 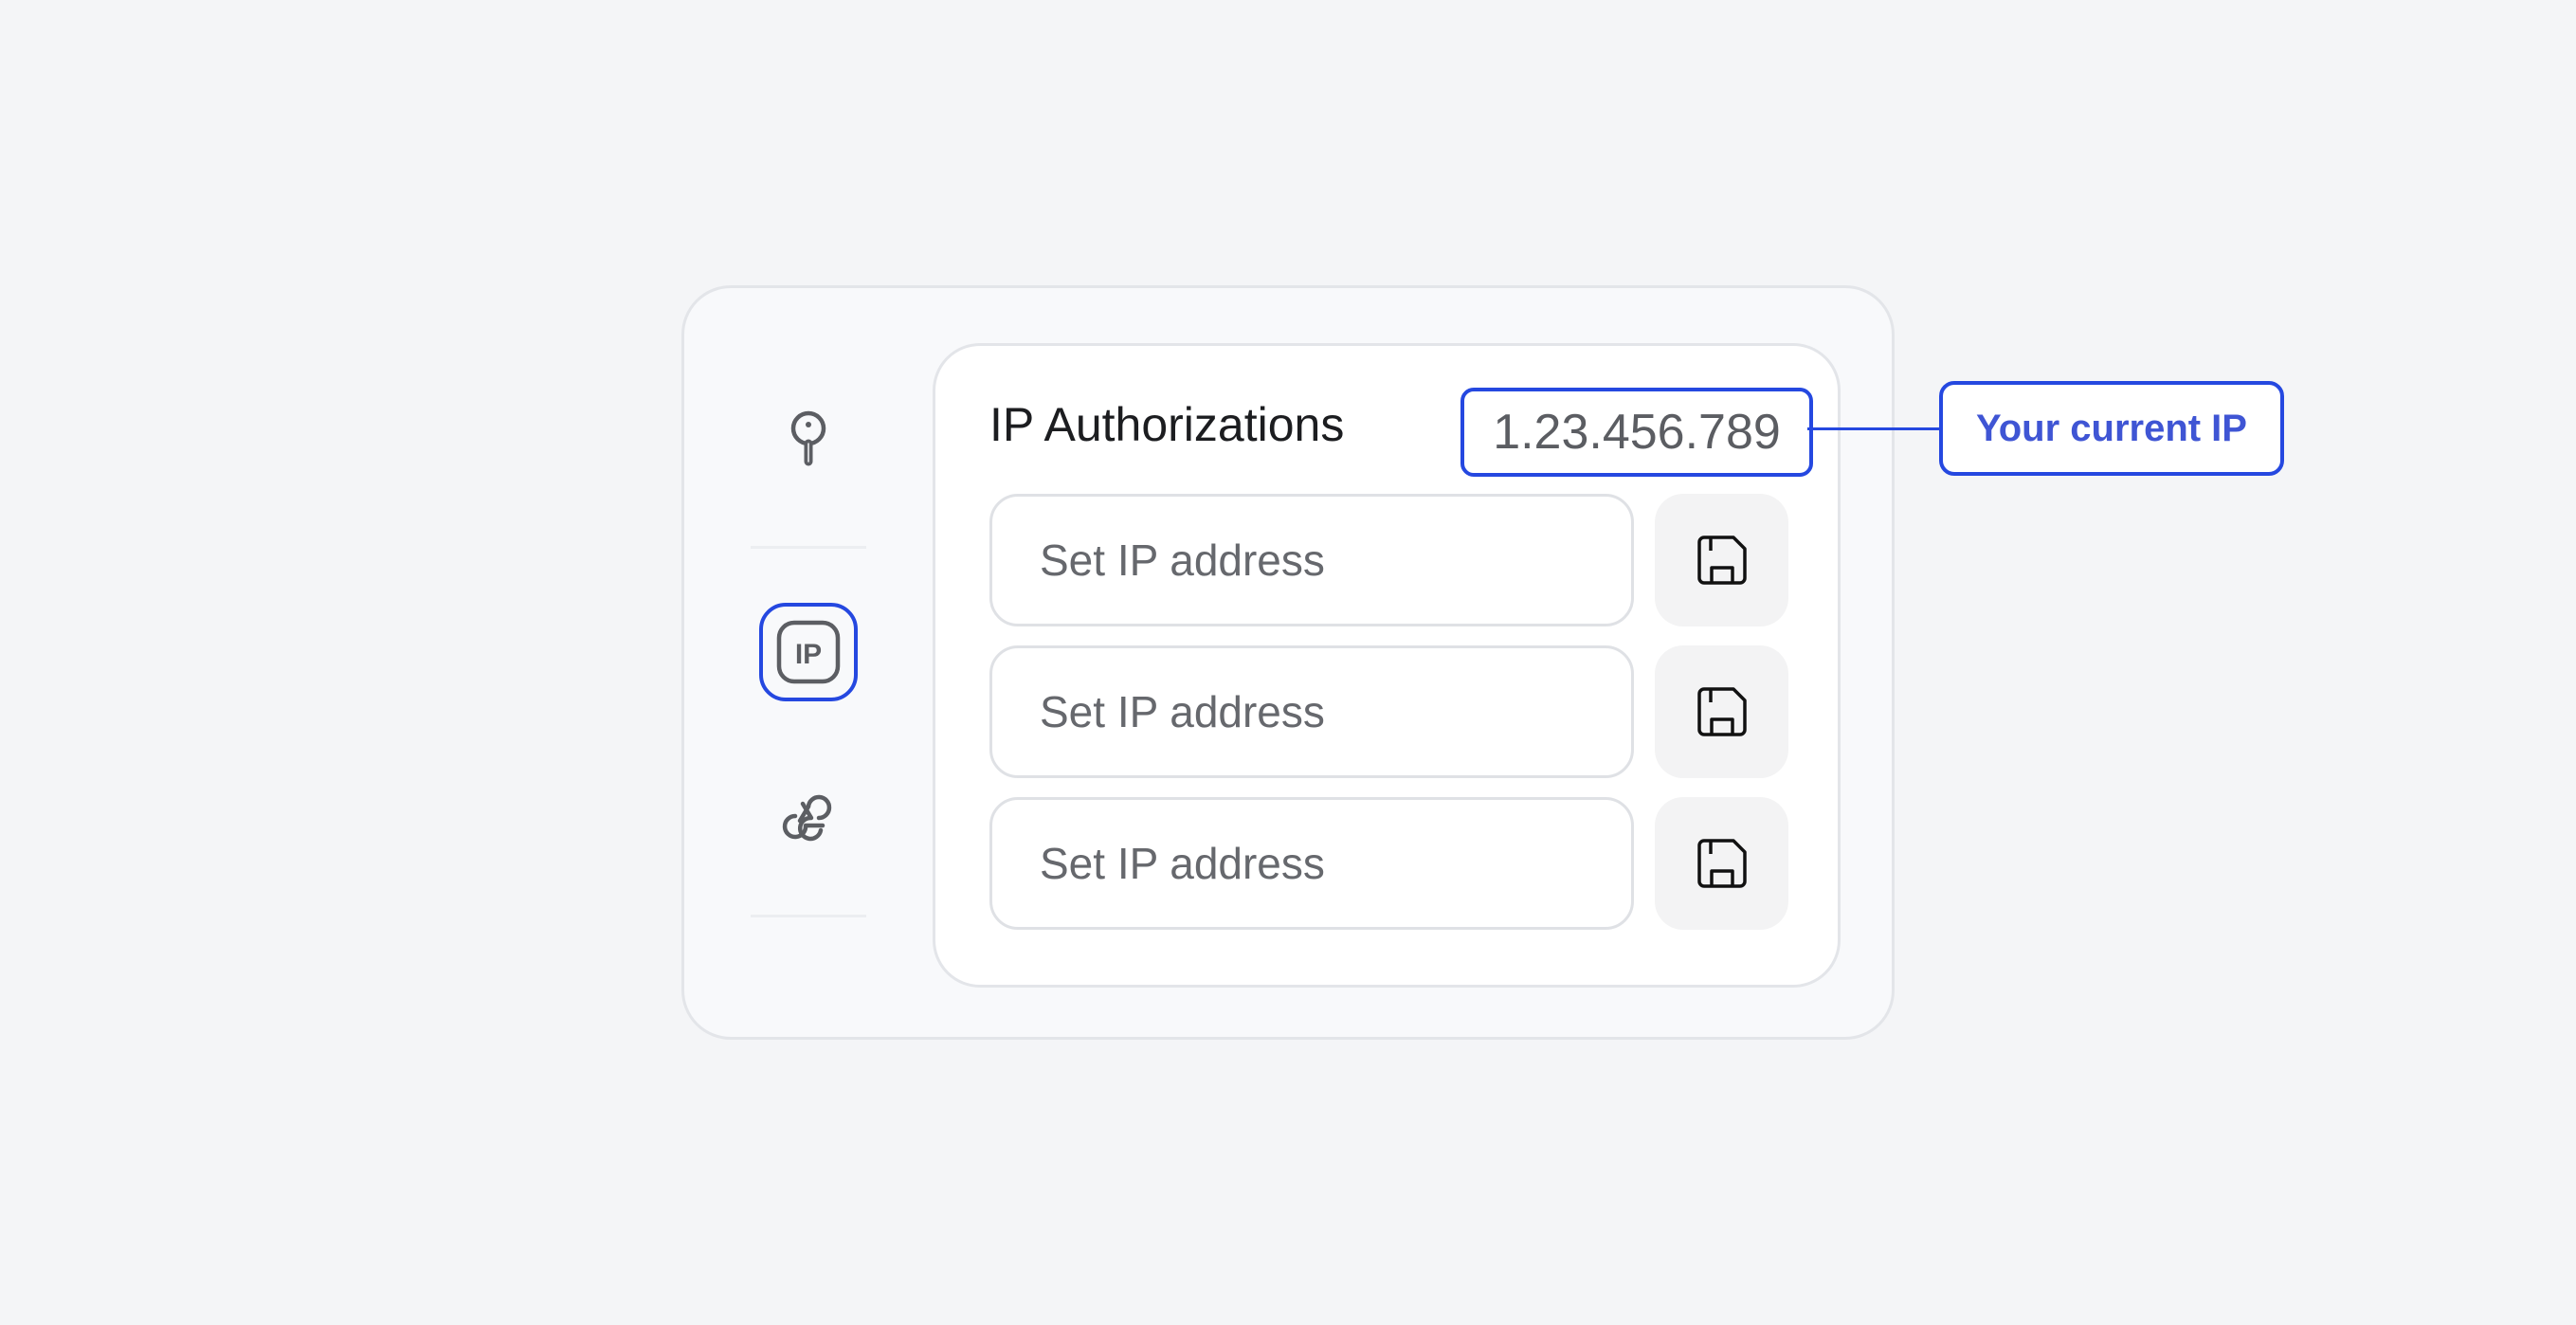 I want to click on sidebar-nav: IP, so click(x=807, y=662).